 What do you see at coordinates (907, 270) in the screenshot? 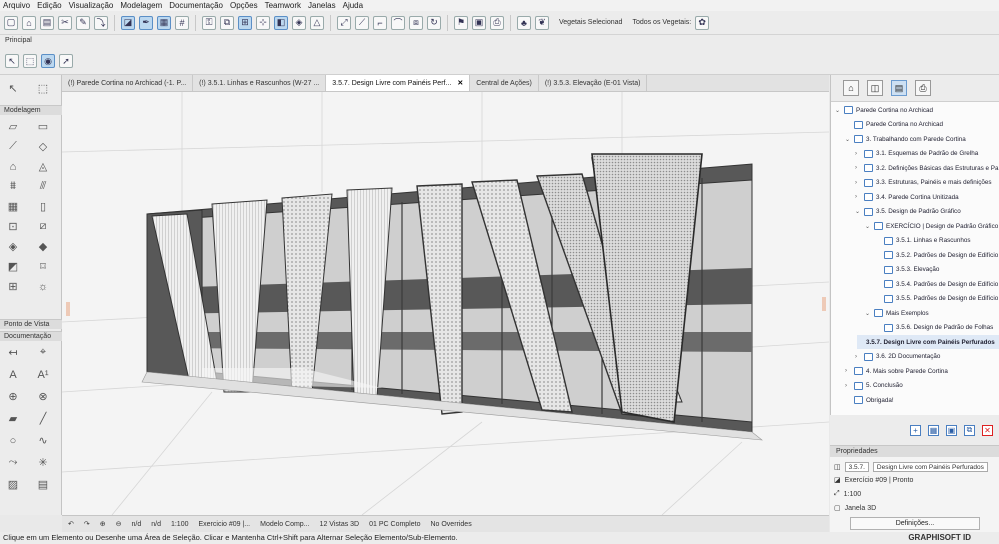
I see `tree-item: 3.5.3. Elevação` at bounding box center [907, 270].